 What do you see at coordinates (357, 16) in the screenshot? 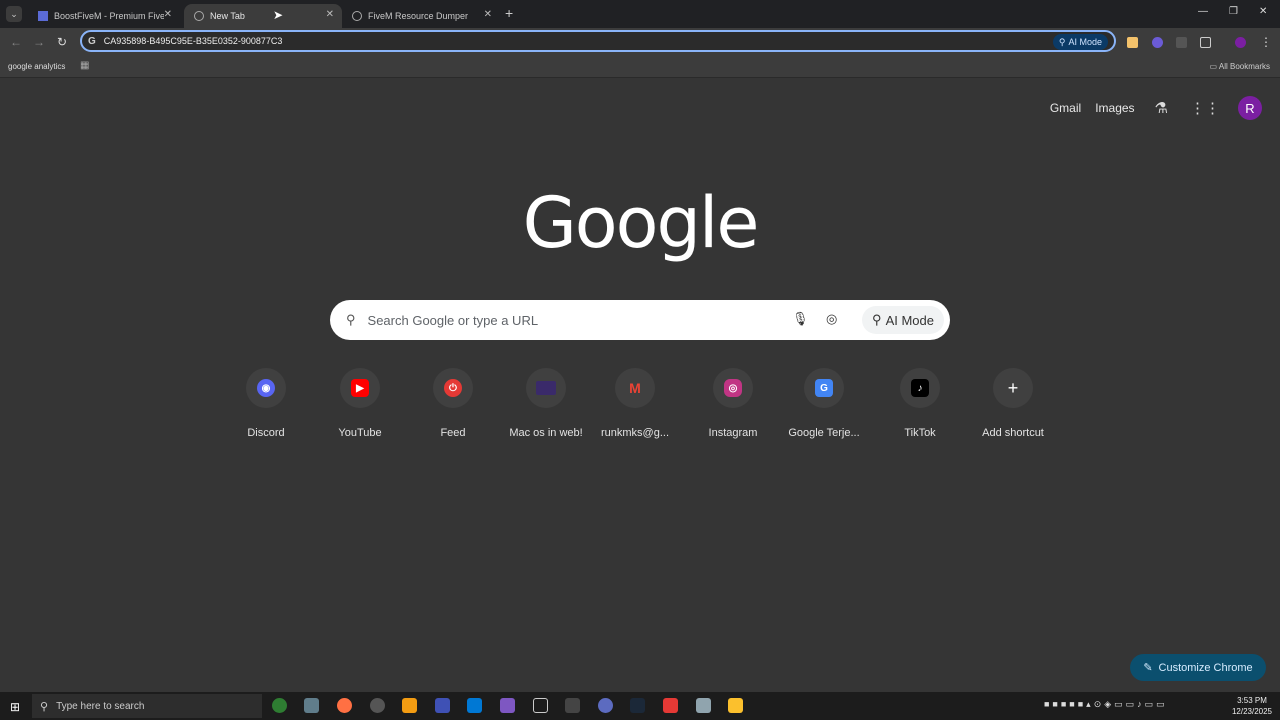
I see `globe-icon` at bounding box center [357, 16].